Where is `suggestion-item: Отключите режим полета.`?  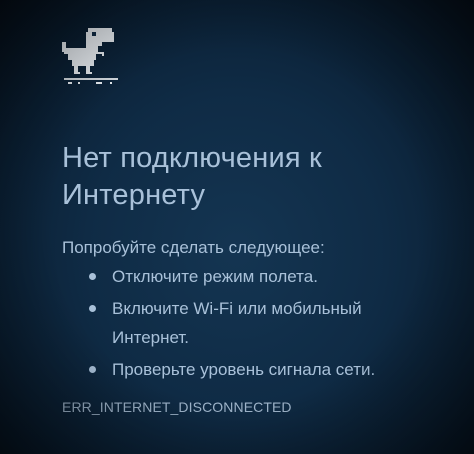
suggestion-item: Отключите режим полета. is located at coordinates (252, 276).